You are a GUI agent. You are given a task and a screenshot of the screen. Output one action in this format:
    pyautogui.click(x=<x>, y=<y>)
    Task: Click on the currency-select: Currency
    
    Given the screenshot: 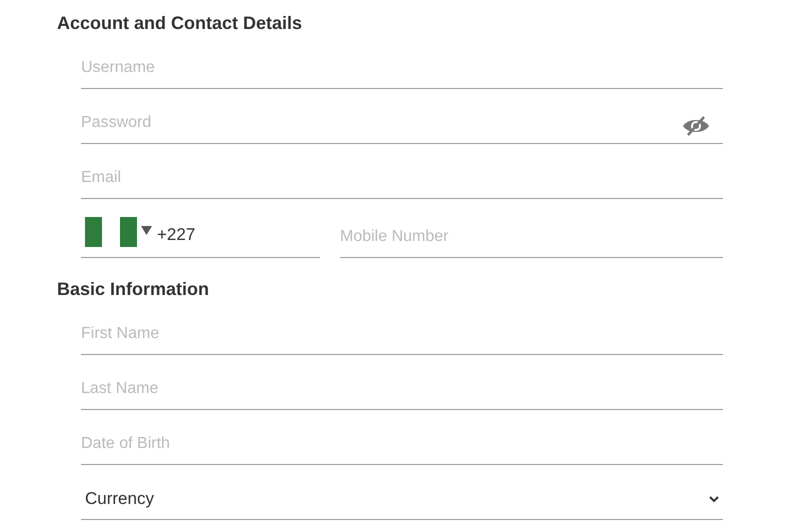 What is the action you would take?
    pyautogui.click(x=402, y=492)
    